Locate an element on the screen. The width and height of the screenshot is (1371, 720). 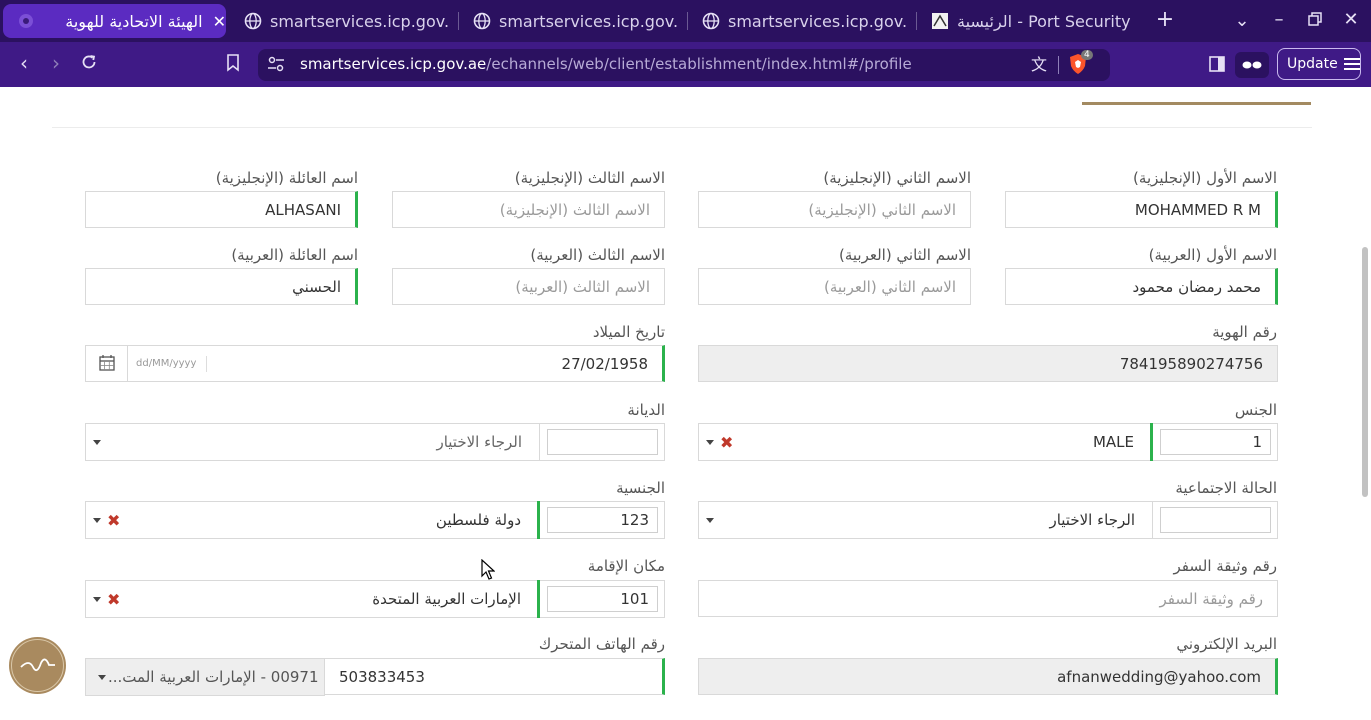
nationality-dropdown-caret-icon is located at coordinates (97, 520).